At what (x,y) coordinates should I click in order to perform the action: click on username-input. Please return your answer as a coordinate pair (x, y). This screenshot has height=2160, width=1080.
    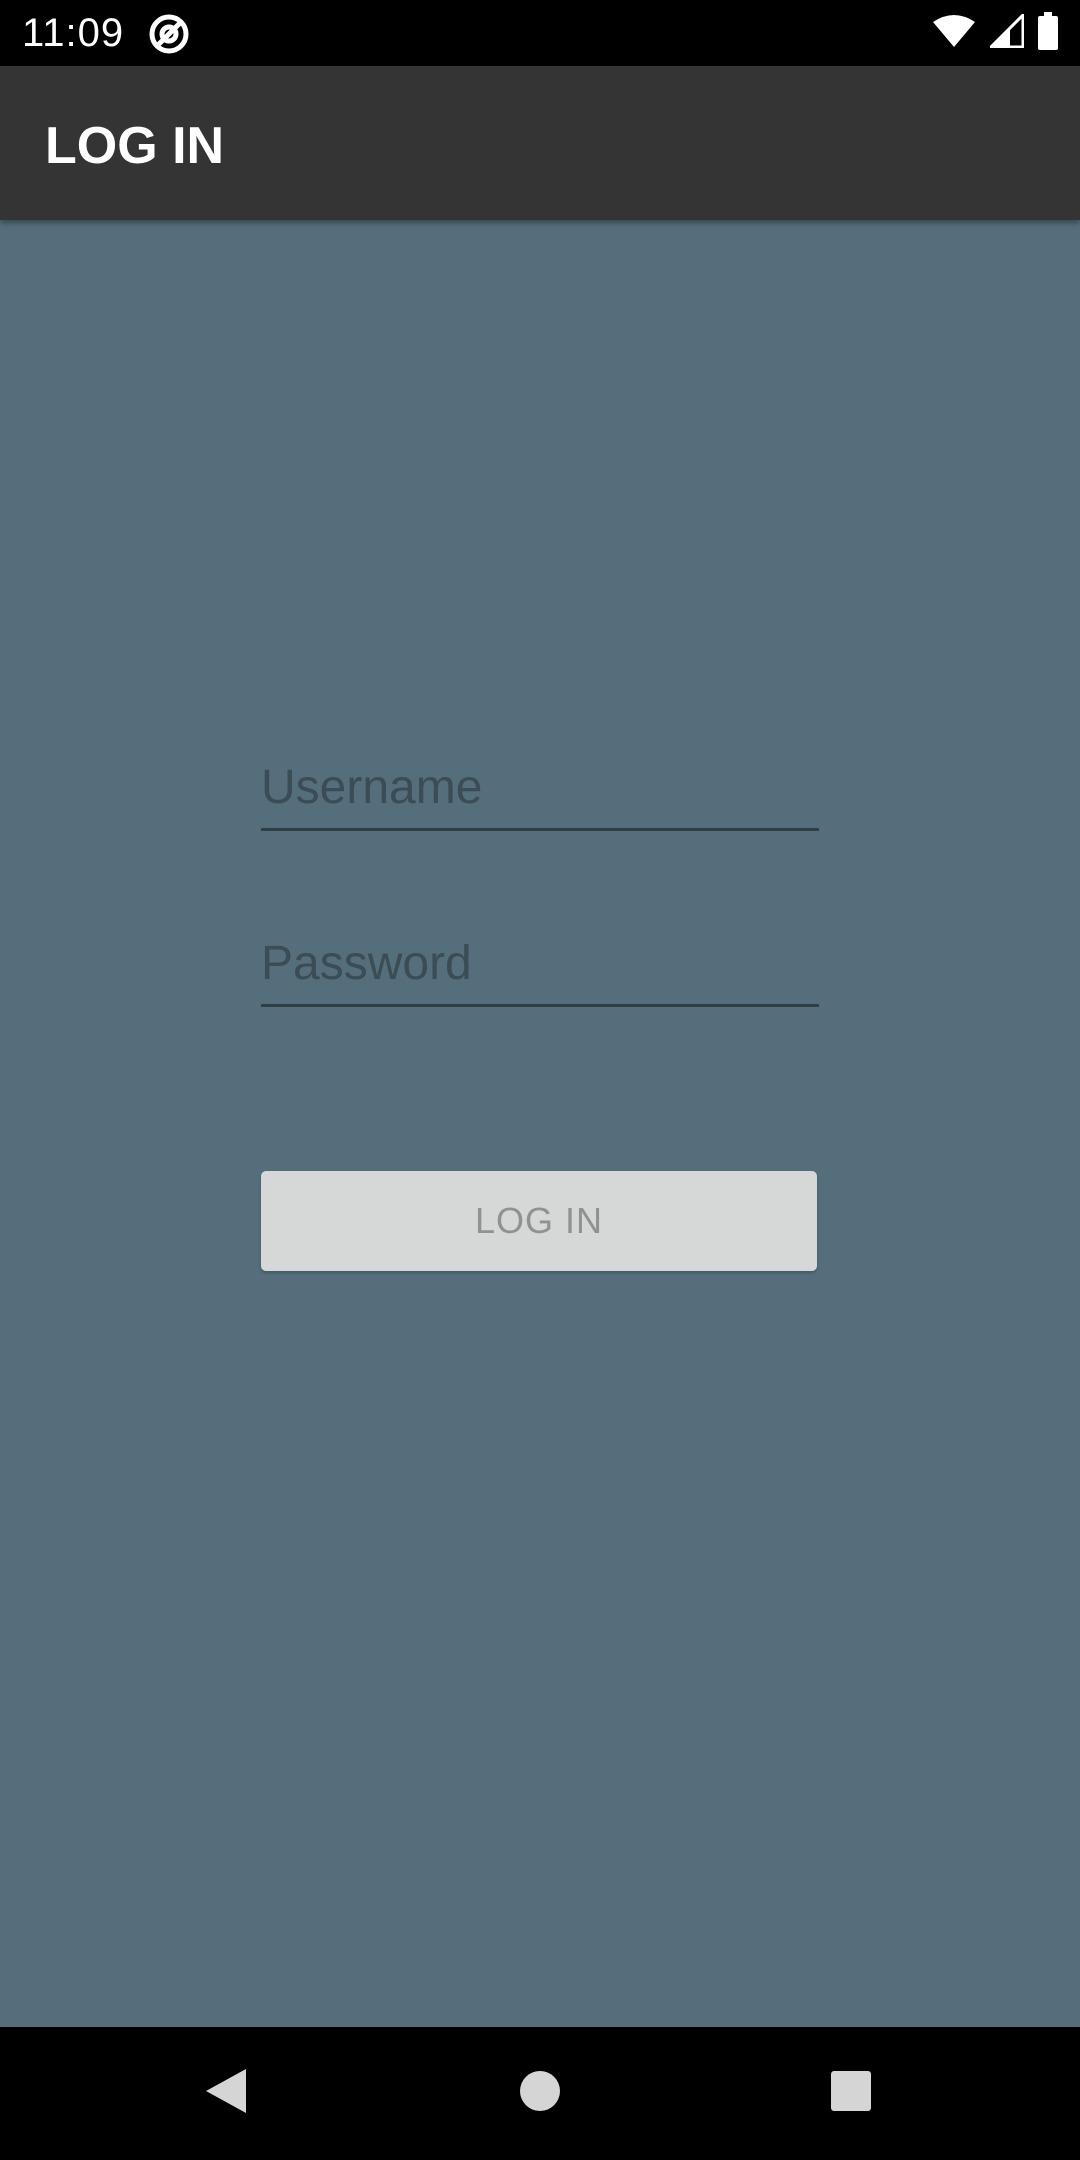
    Looking at the image, I should click on (540, 787).